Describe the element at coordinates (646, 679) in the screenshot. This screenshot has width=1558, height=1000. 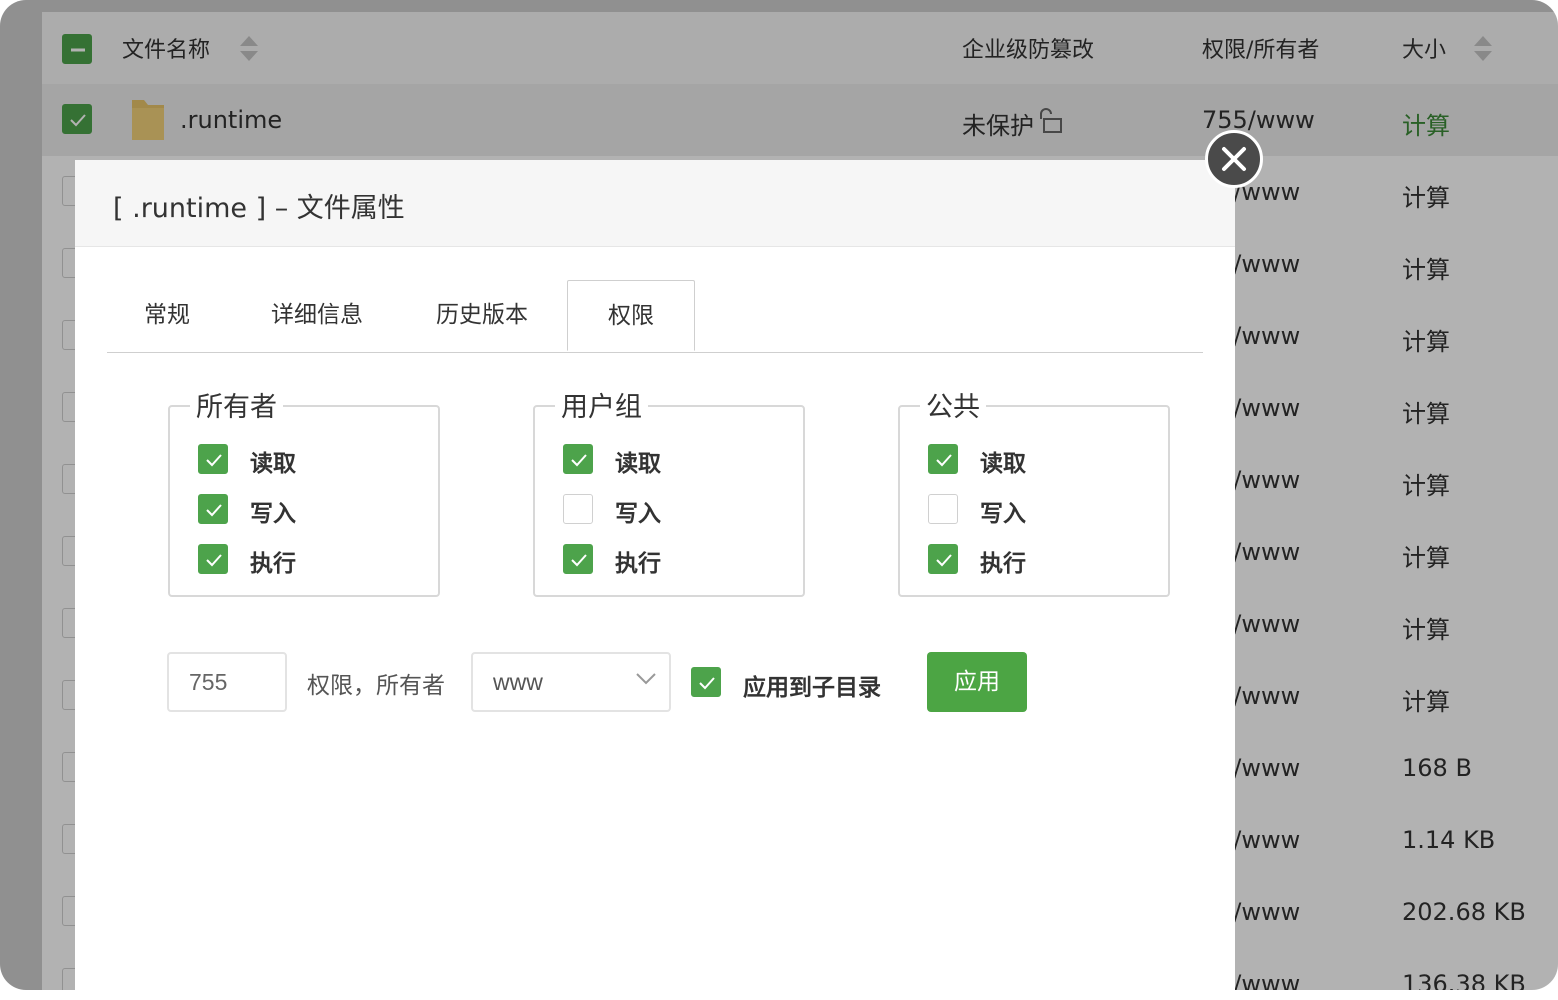
I see `chevron-down-icon` at that location.